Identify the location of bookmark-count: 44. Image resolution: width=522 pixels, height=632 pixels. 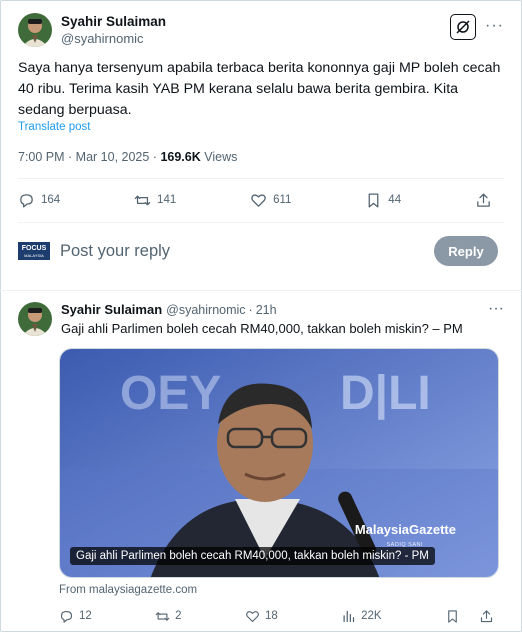
(395, 200).